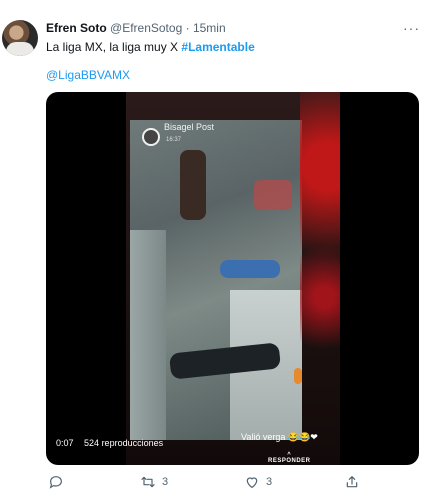  What do you see at coordinates (232, 482) in the screenshot?
I see `tweet-actions: 3 3` at bounding box center [232, 482].